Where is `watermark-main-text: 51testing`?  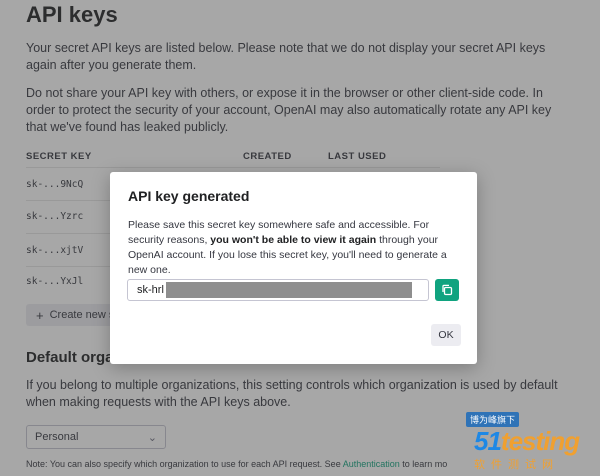
watermark-main-text: 51testing is located at coordinates (527, 441).